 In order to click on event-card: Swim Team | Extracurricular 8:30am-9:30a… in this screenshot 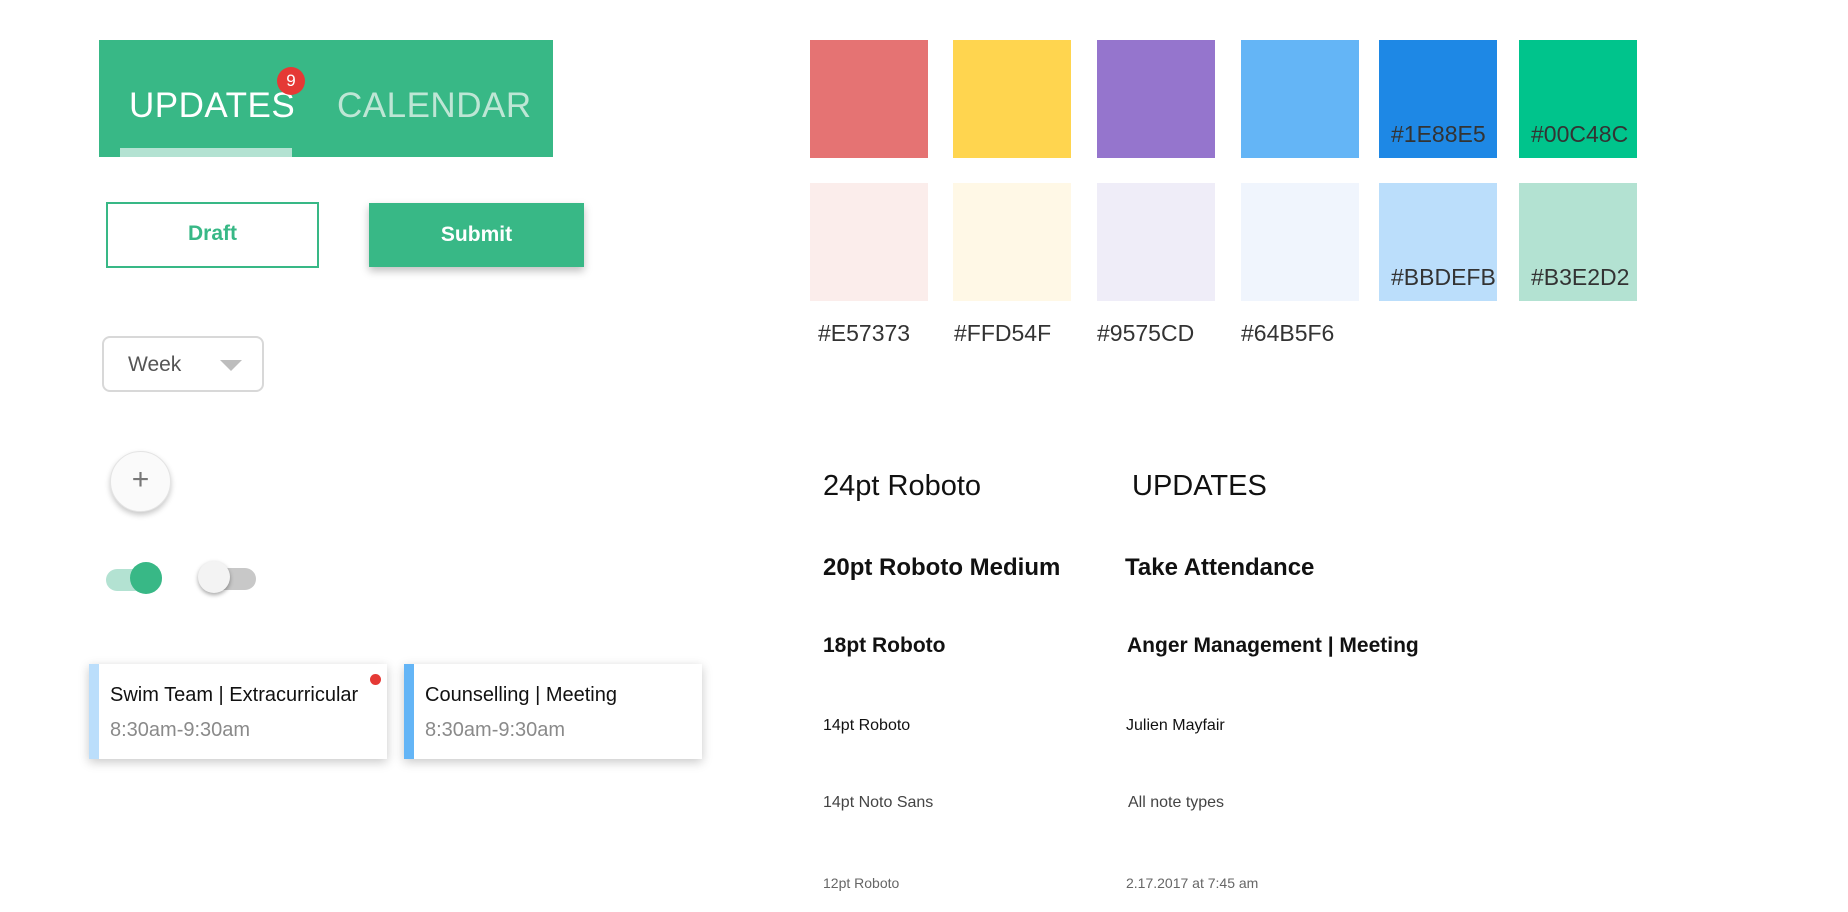, I will do `click(238, 711)`.